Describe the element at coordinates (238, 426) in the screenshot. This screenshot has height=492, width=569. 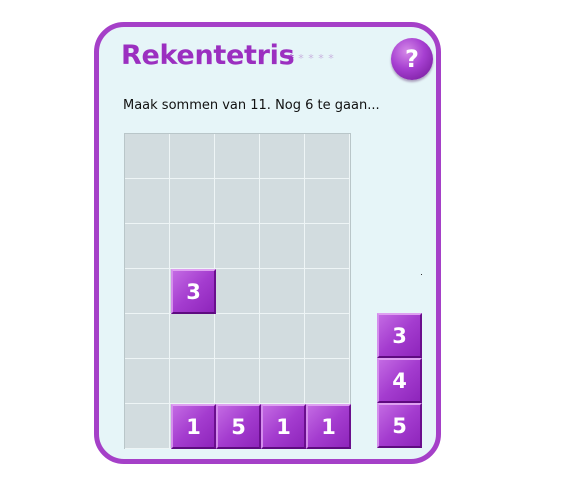
I see `placed-tile: 5` at that location.